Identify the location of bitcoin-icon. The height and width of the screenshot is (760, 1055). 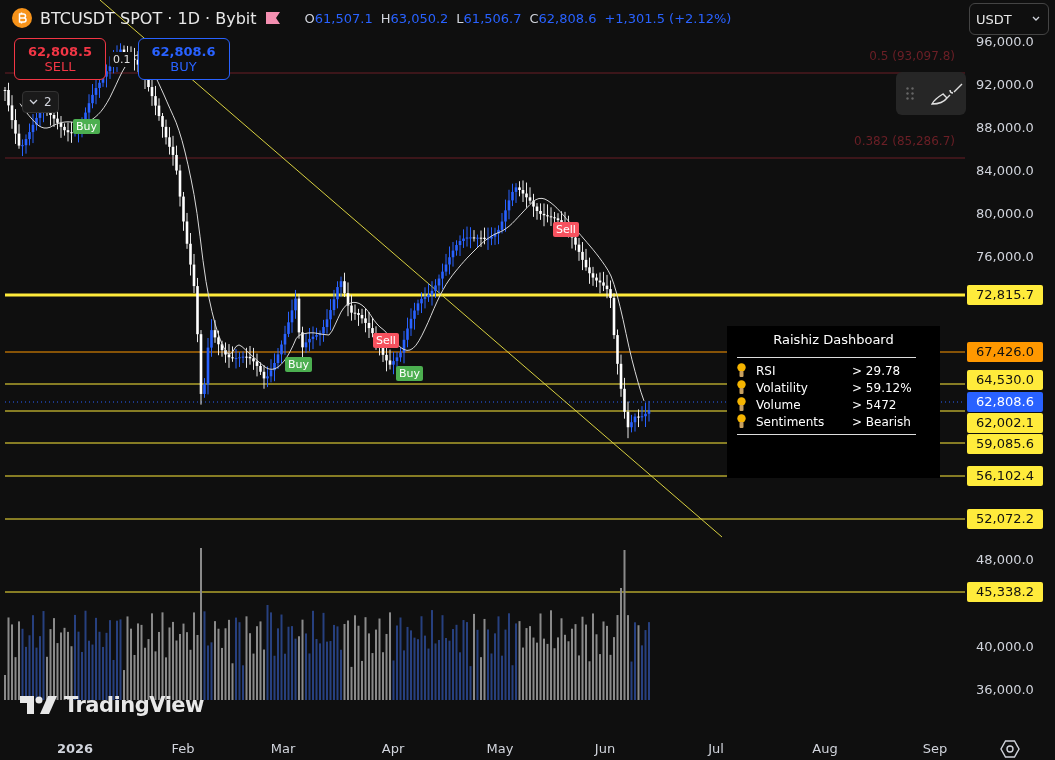
(22, 18).